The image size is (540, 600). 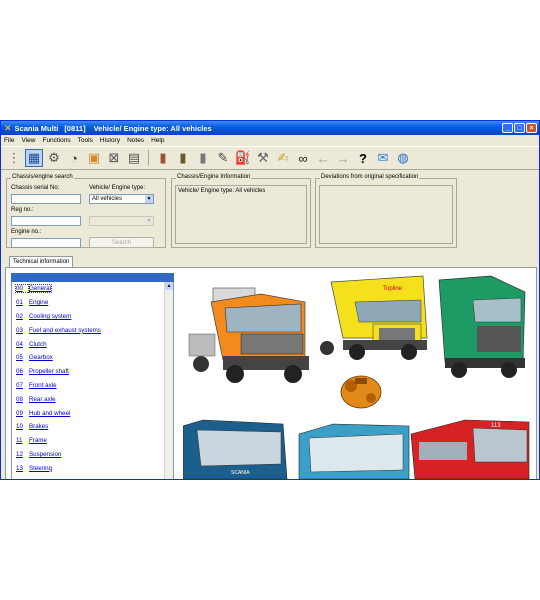 What do you see at coordinates (92, 330) in the screenshot?
I see `list-item: 03 Fuel and exhaust systems` at bounding box center [92, 330].